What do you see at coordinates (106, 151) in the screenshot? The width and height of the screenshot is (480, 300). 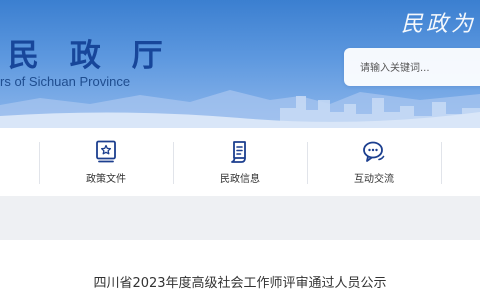 I see `policy-document-icon` at bounding box center [106, 151].